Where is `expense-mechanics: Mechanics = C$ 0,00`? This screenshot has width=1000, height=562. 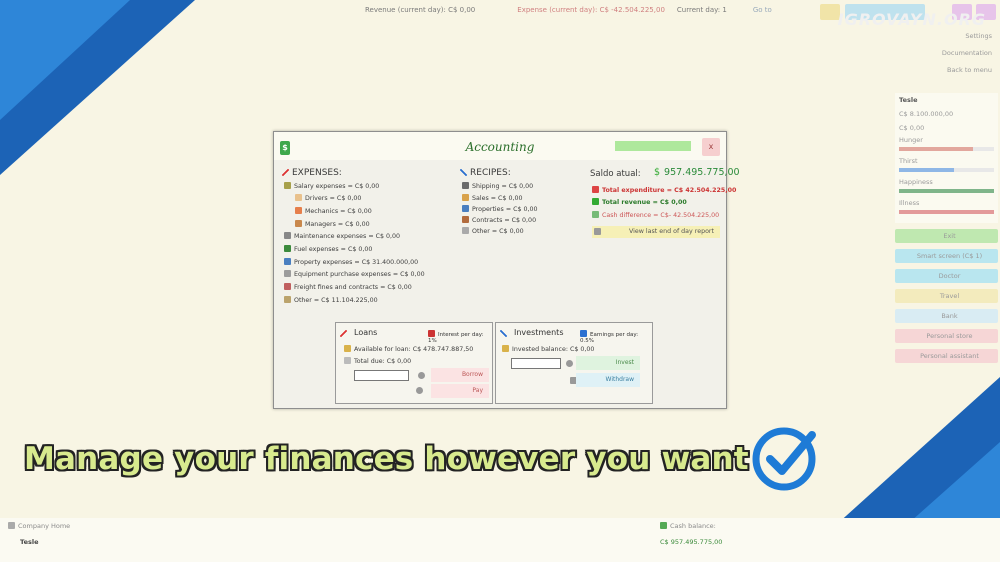
expense-mechanics: Mechanics = C$ 0,00 is located at coordinates (333, 211).